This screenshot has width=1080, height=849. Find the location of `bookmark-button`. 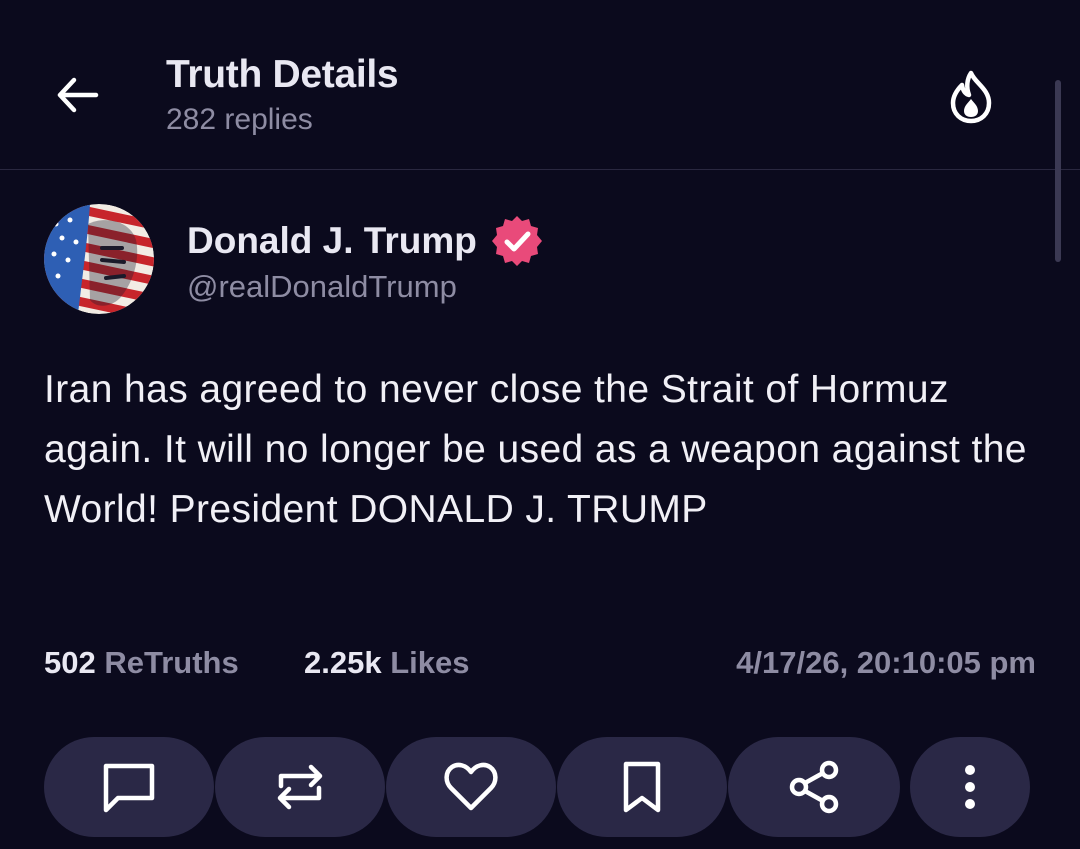

bookmark-button is located at coordinates (642, 787).